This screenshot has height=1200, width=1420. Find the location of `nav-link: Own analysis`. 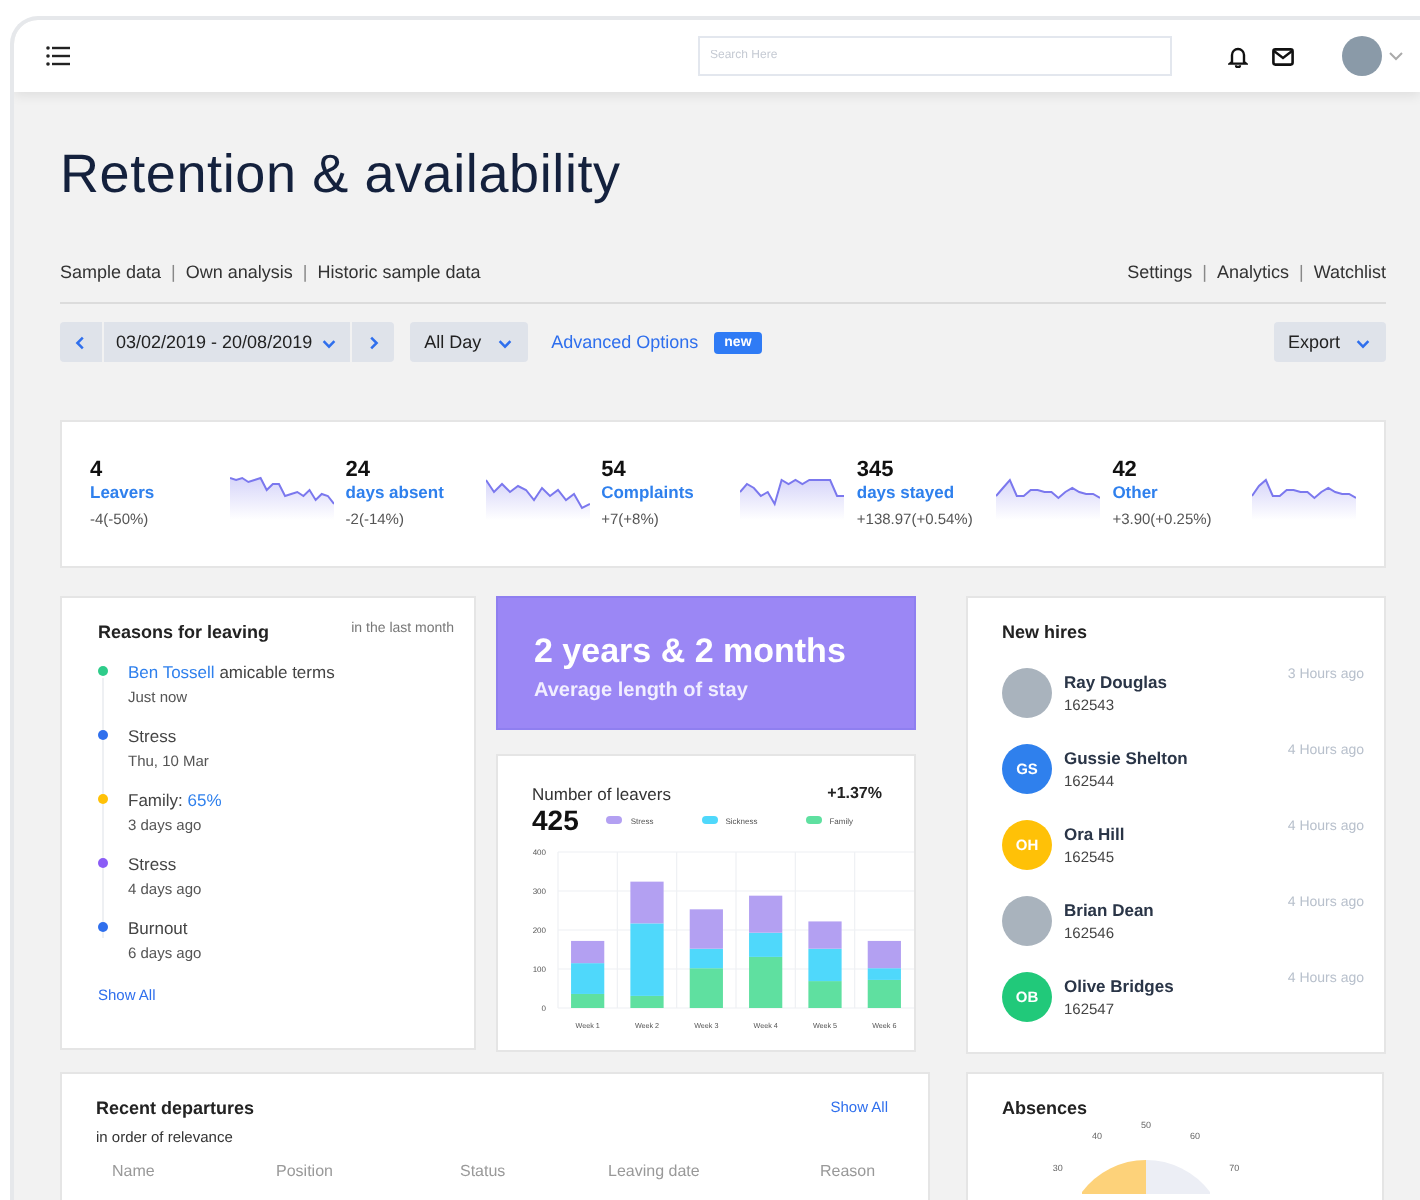

nav-link: Own analysis is located at coordinates (239, 272).